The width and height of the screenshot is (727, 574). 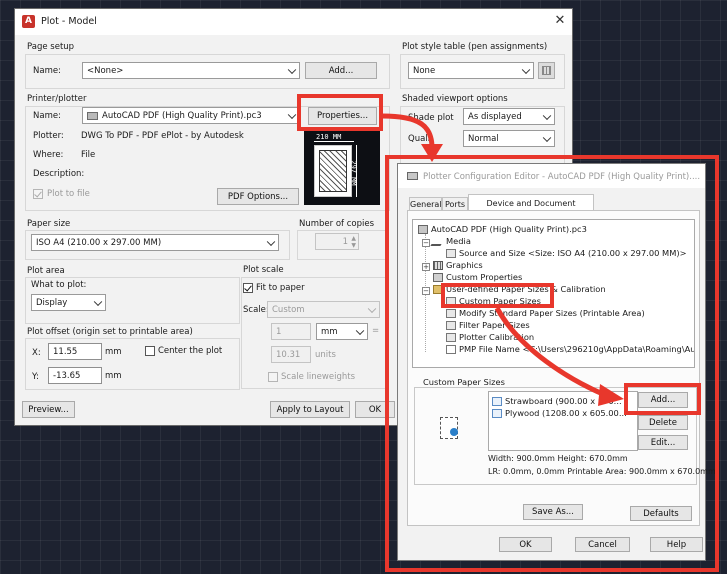 What do you see at coordinates (337, 224) in the screenshot?
I see `copies-label: Number of copies` at bounding box center [337, 224].